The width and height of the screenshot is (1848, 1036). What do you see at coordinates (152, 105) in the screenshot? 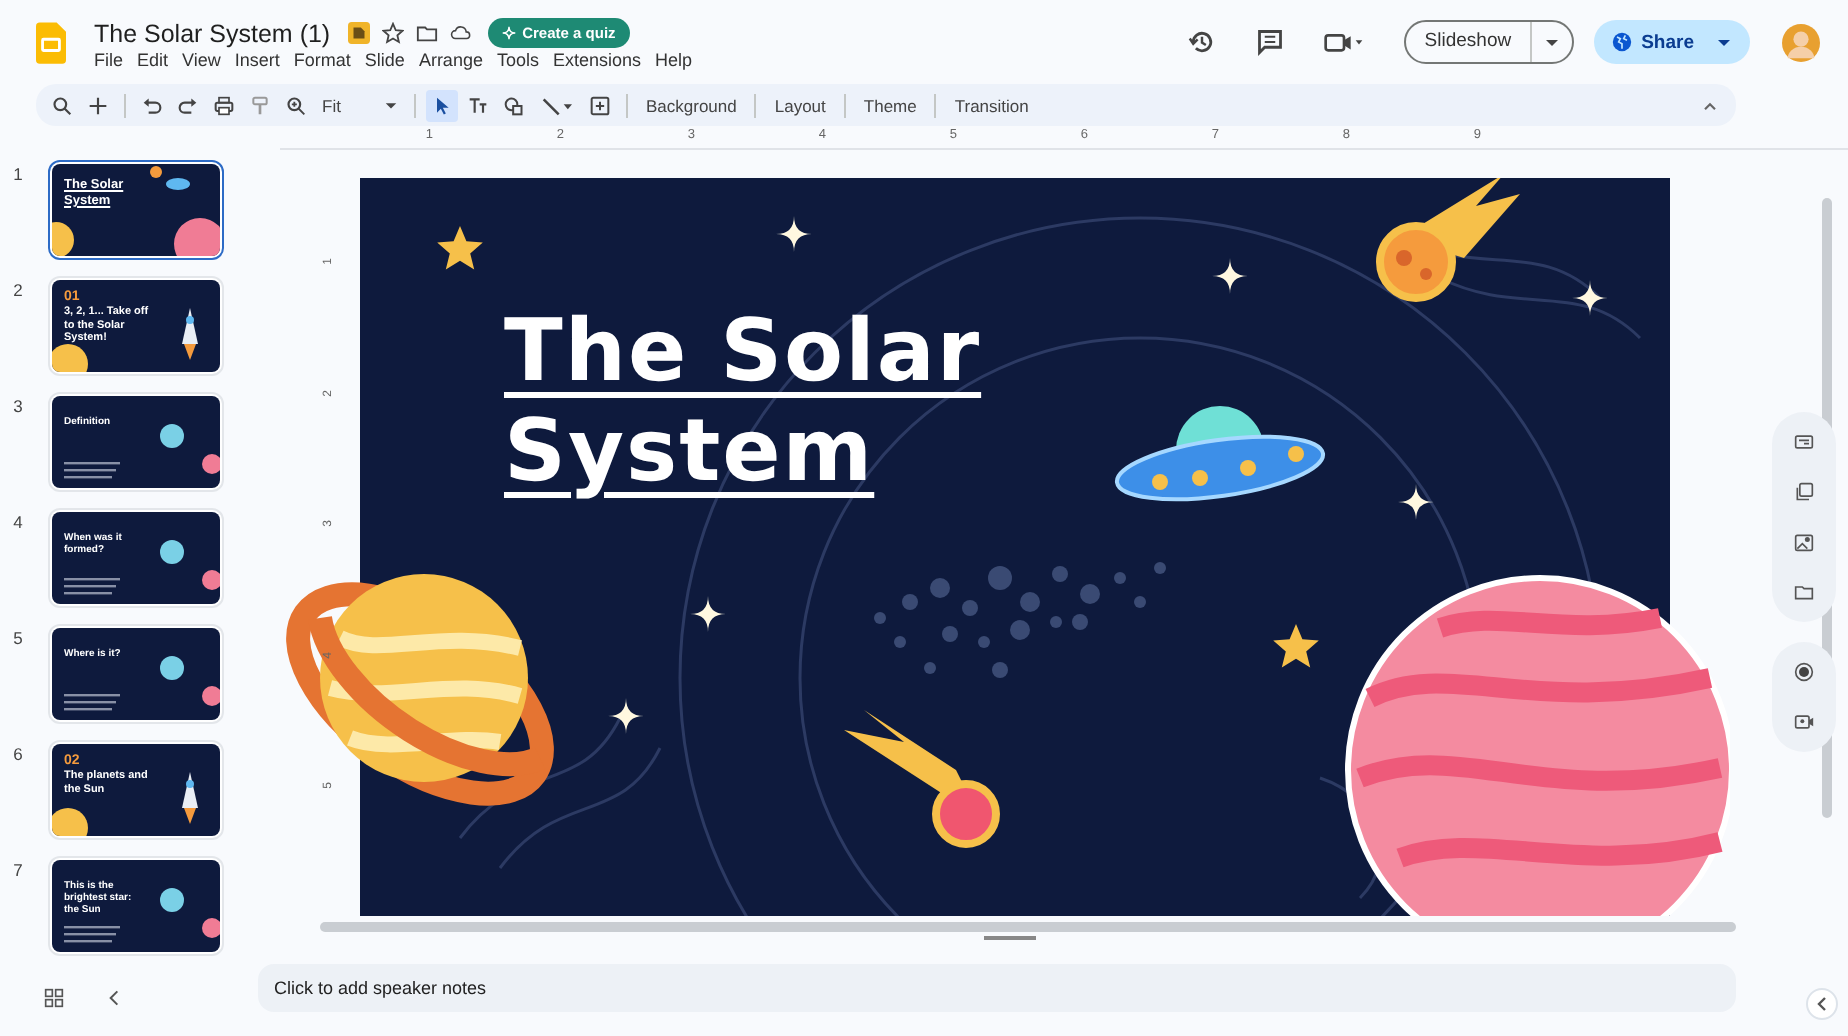
I see `undo-icon` at bounding box center [152, 105].